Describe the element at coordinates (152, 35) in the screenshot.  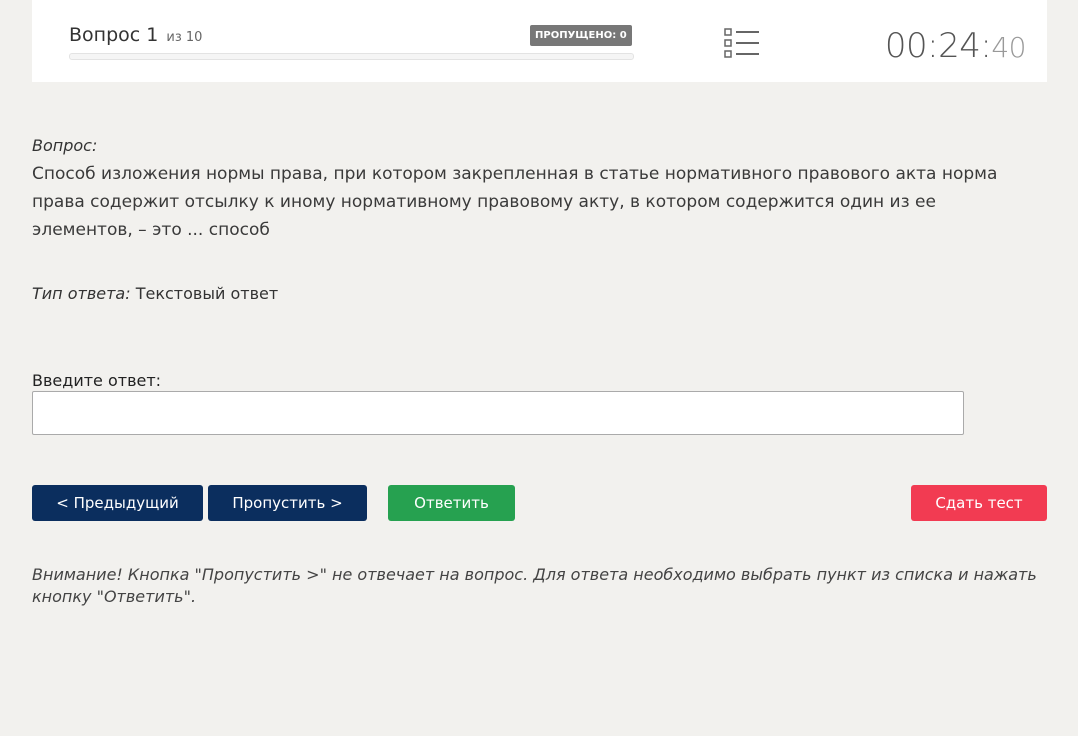
I see `question-counter-number: 1` at that location.